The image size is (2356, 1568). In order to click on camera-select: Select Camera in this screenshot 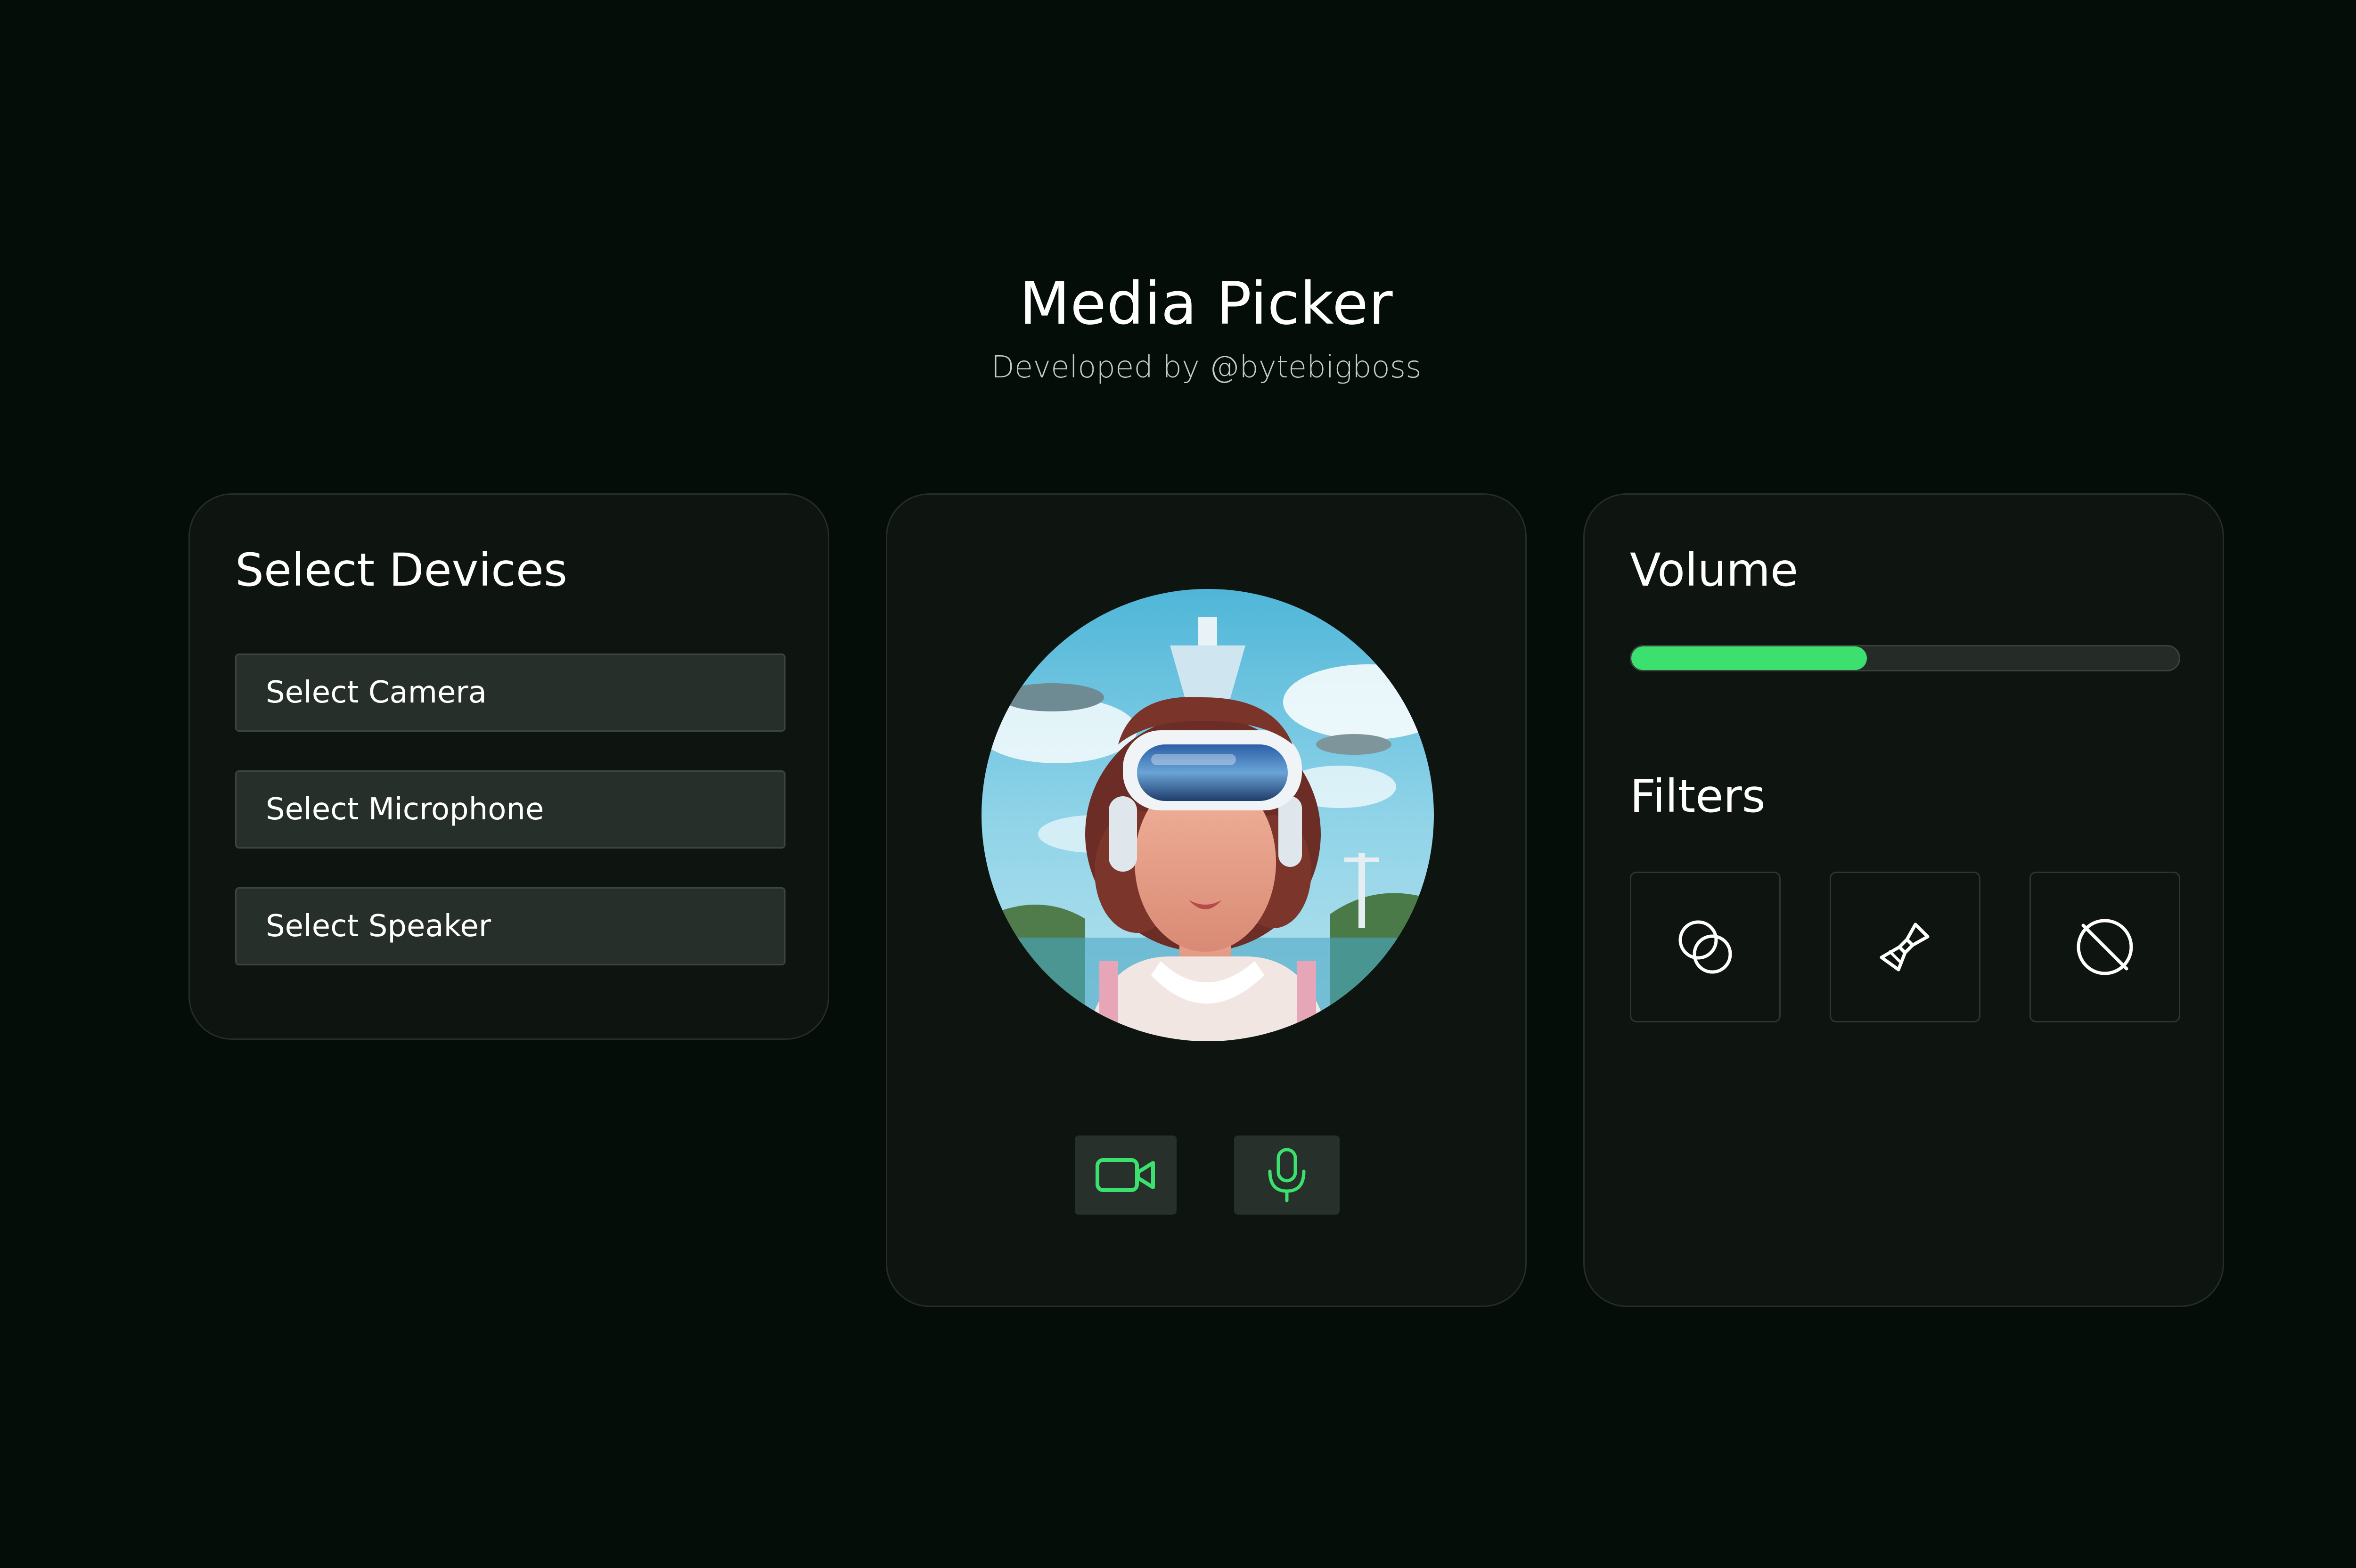, I will do `click(510, 692)`.